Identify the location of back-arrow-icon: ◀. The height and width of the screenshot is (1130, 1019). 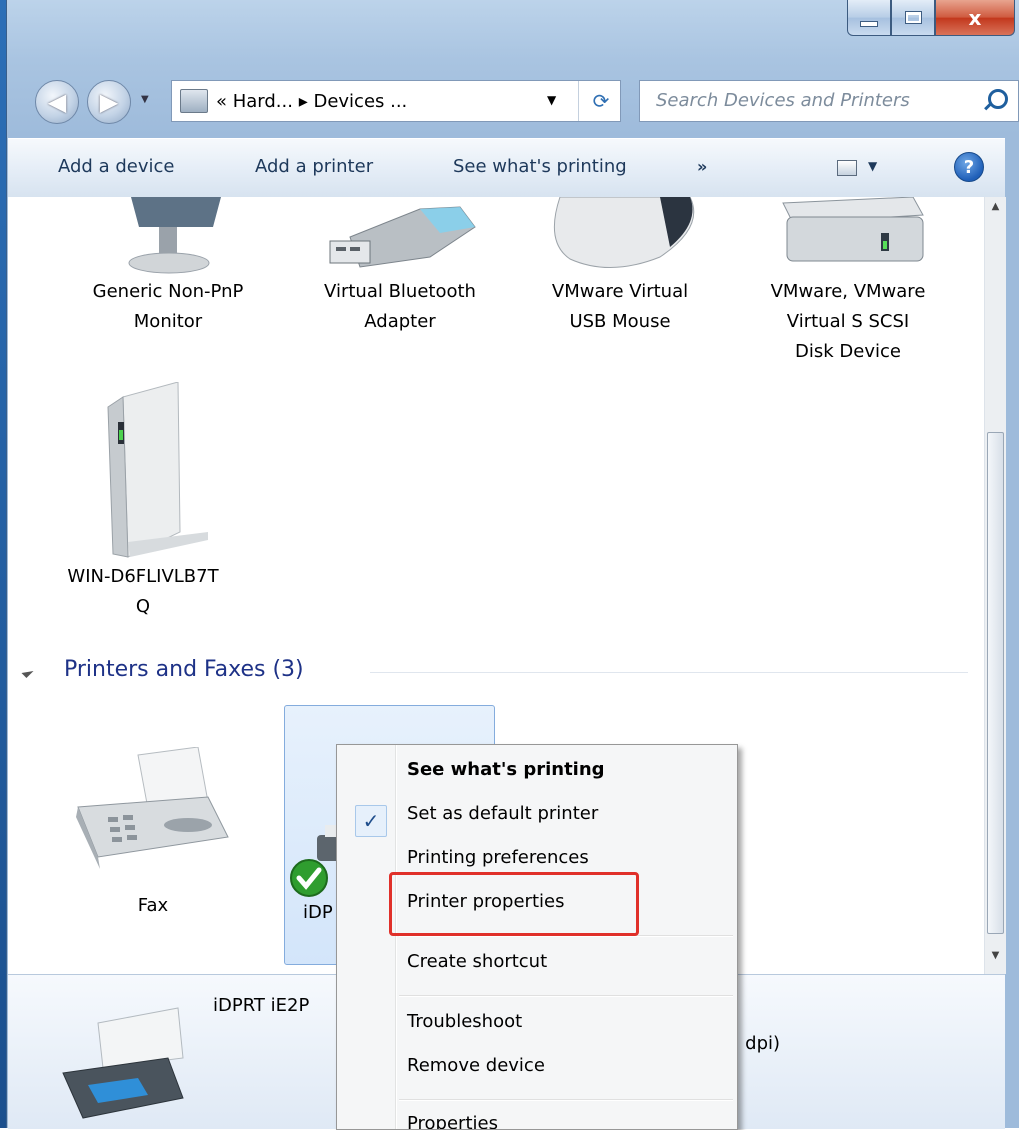
(57, 102).